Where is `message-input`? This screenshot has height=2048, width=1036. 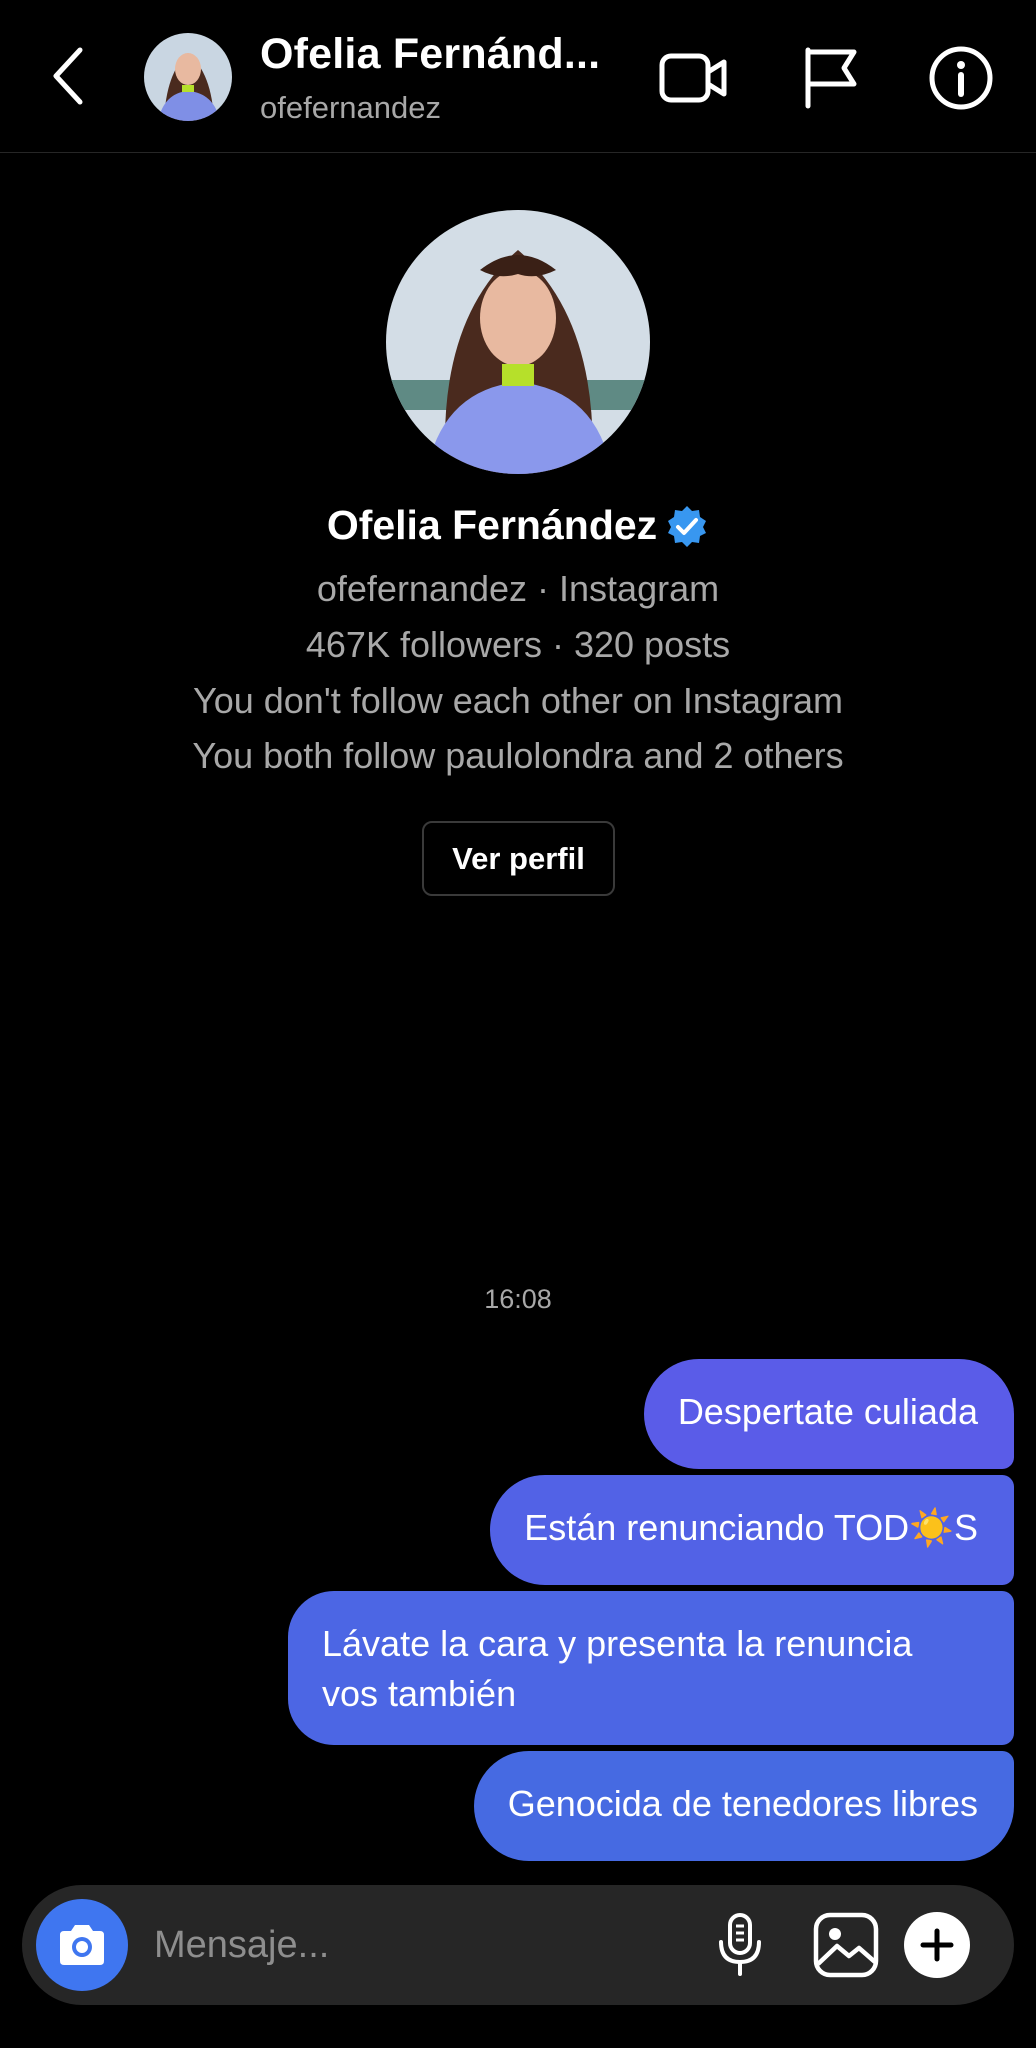 message-input is located at coordinates (404, 1945).